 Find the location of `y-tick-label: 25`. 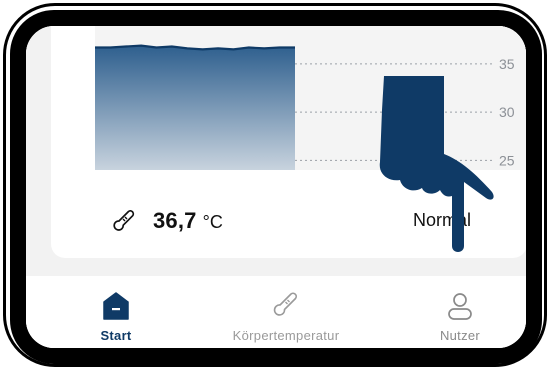

y-tick-label: 25 is located at coordinates (507, 160).